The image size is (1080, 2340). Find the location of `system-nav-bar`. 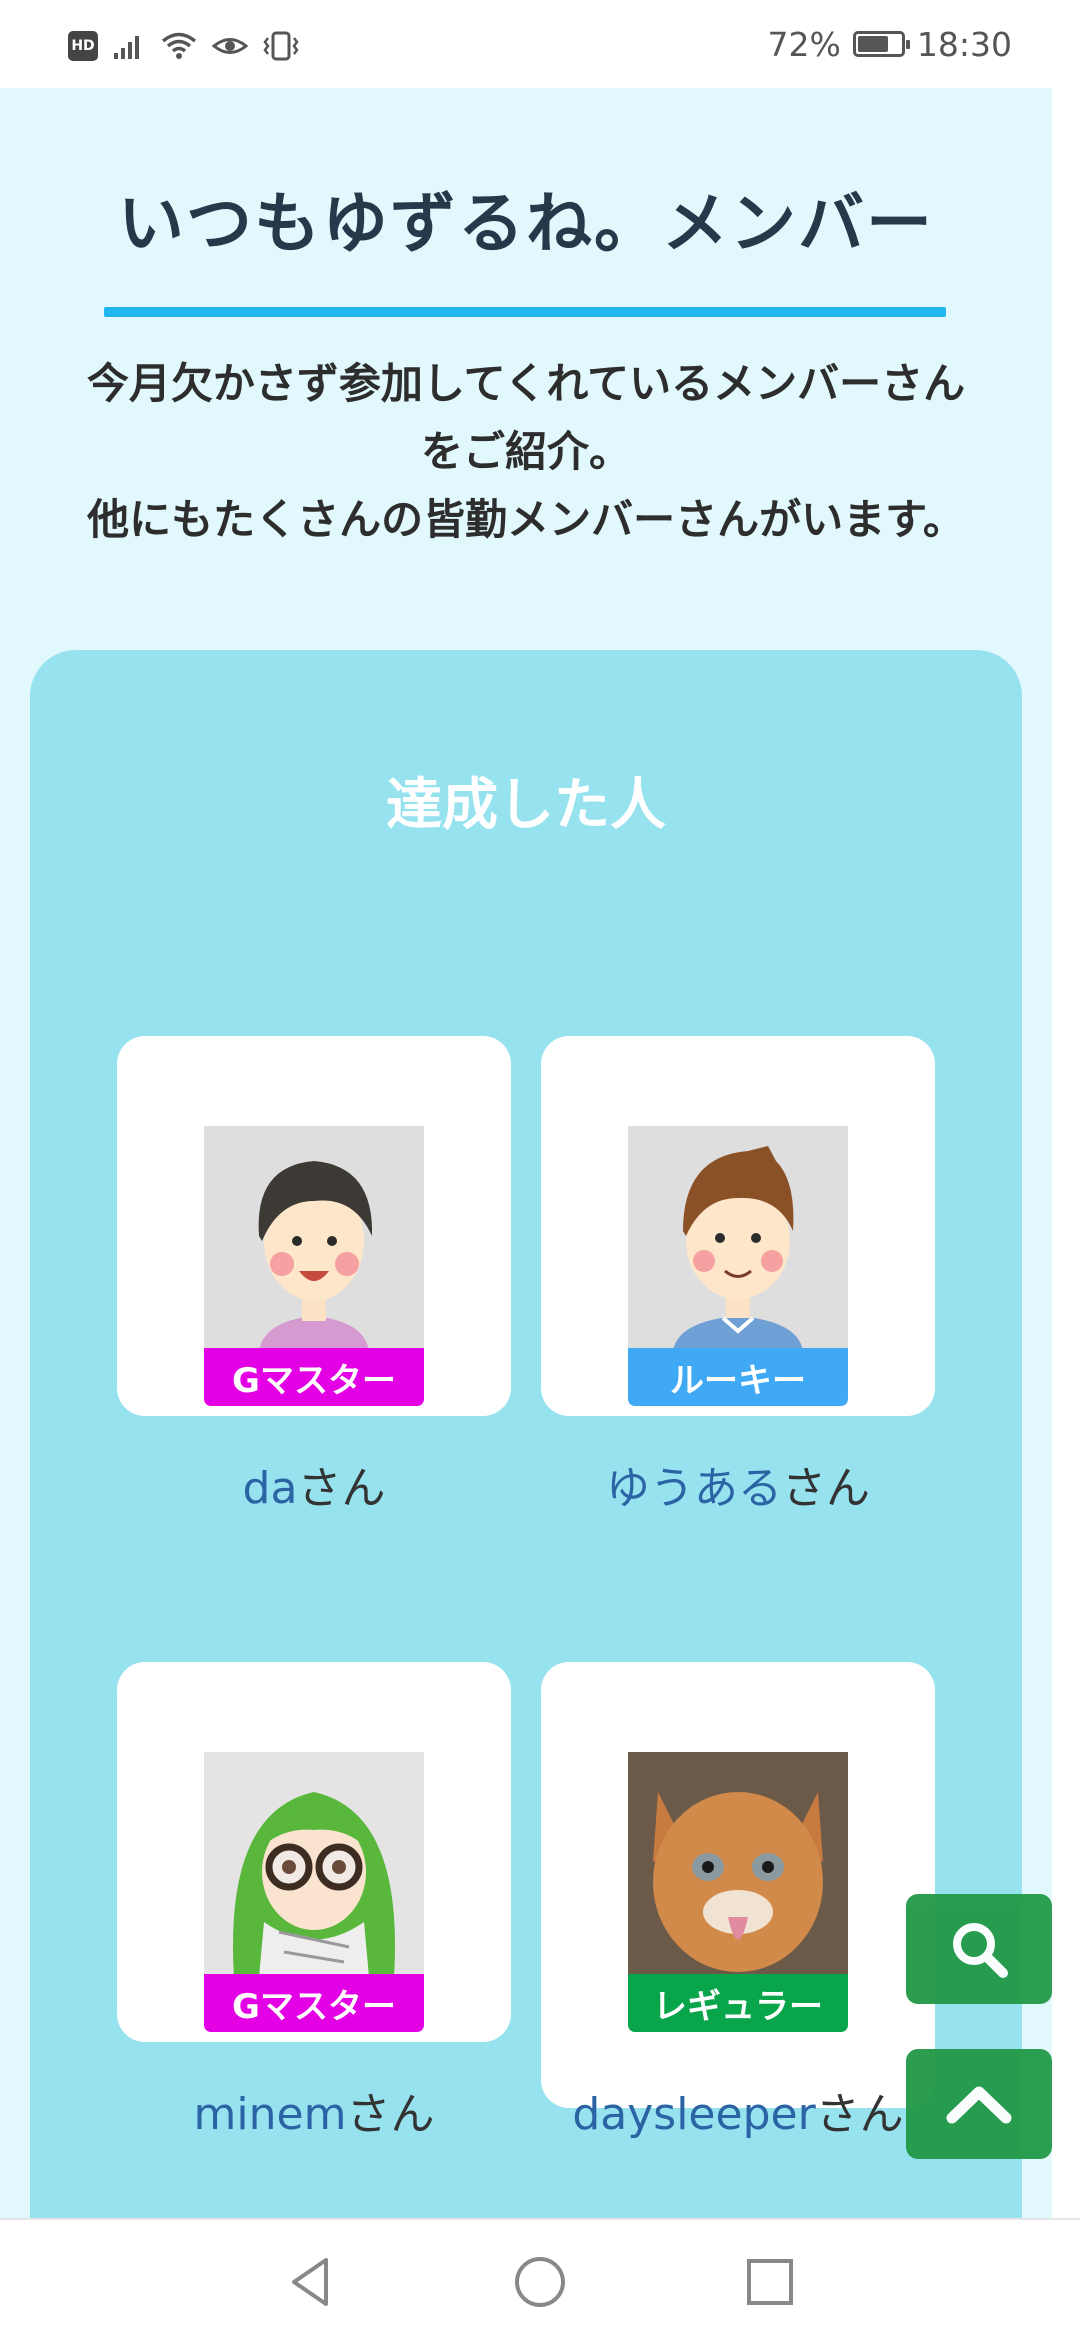

system-nav-bar is located at coordinates (540, 2279).